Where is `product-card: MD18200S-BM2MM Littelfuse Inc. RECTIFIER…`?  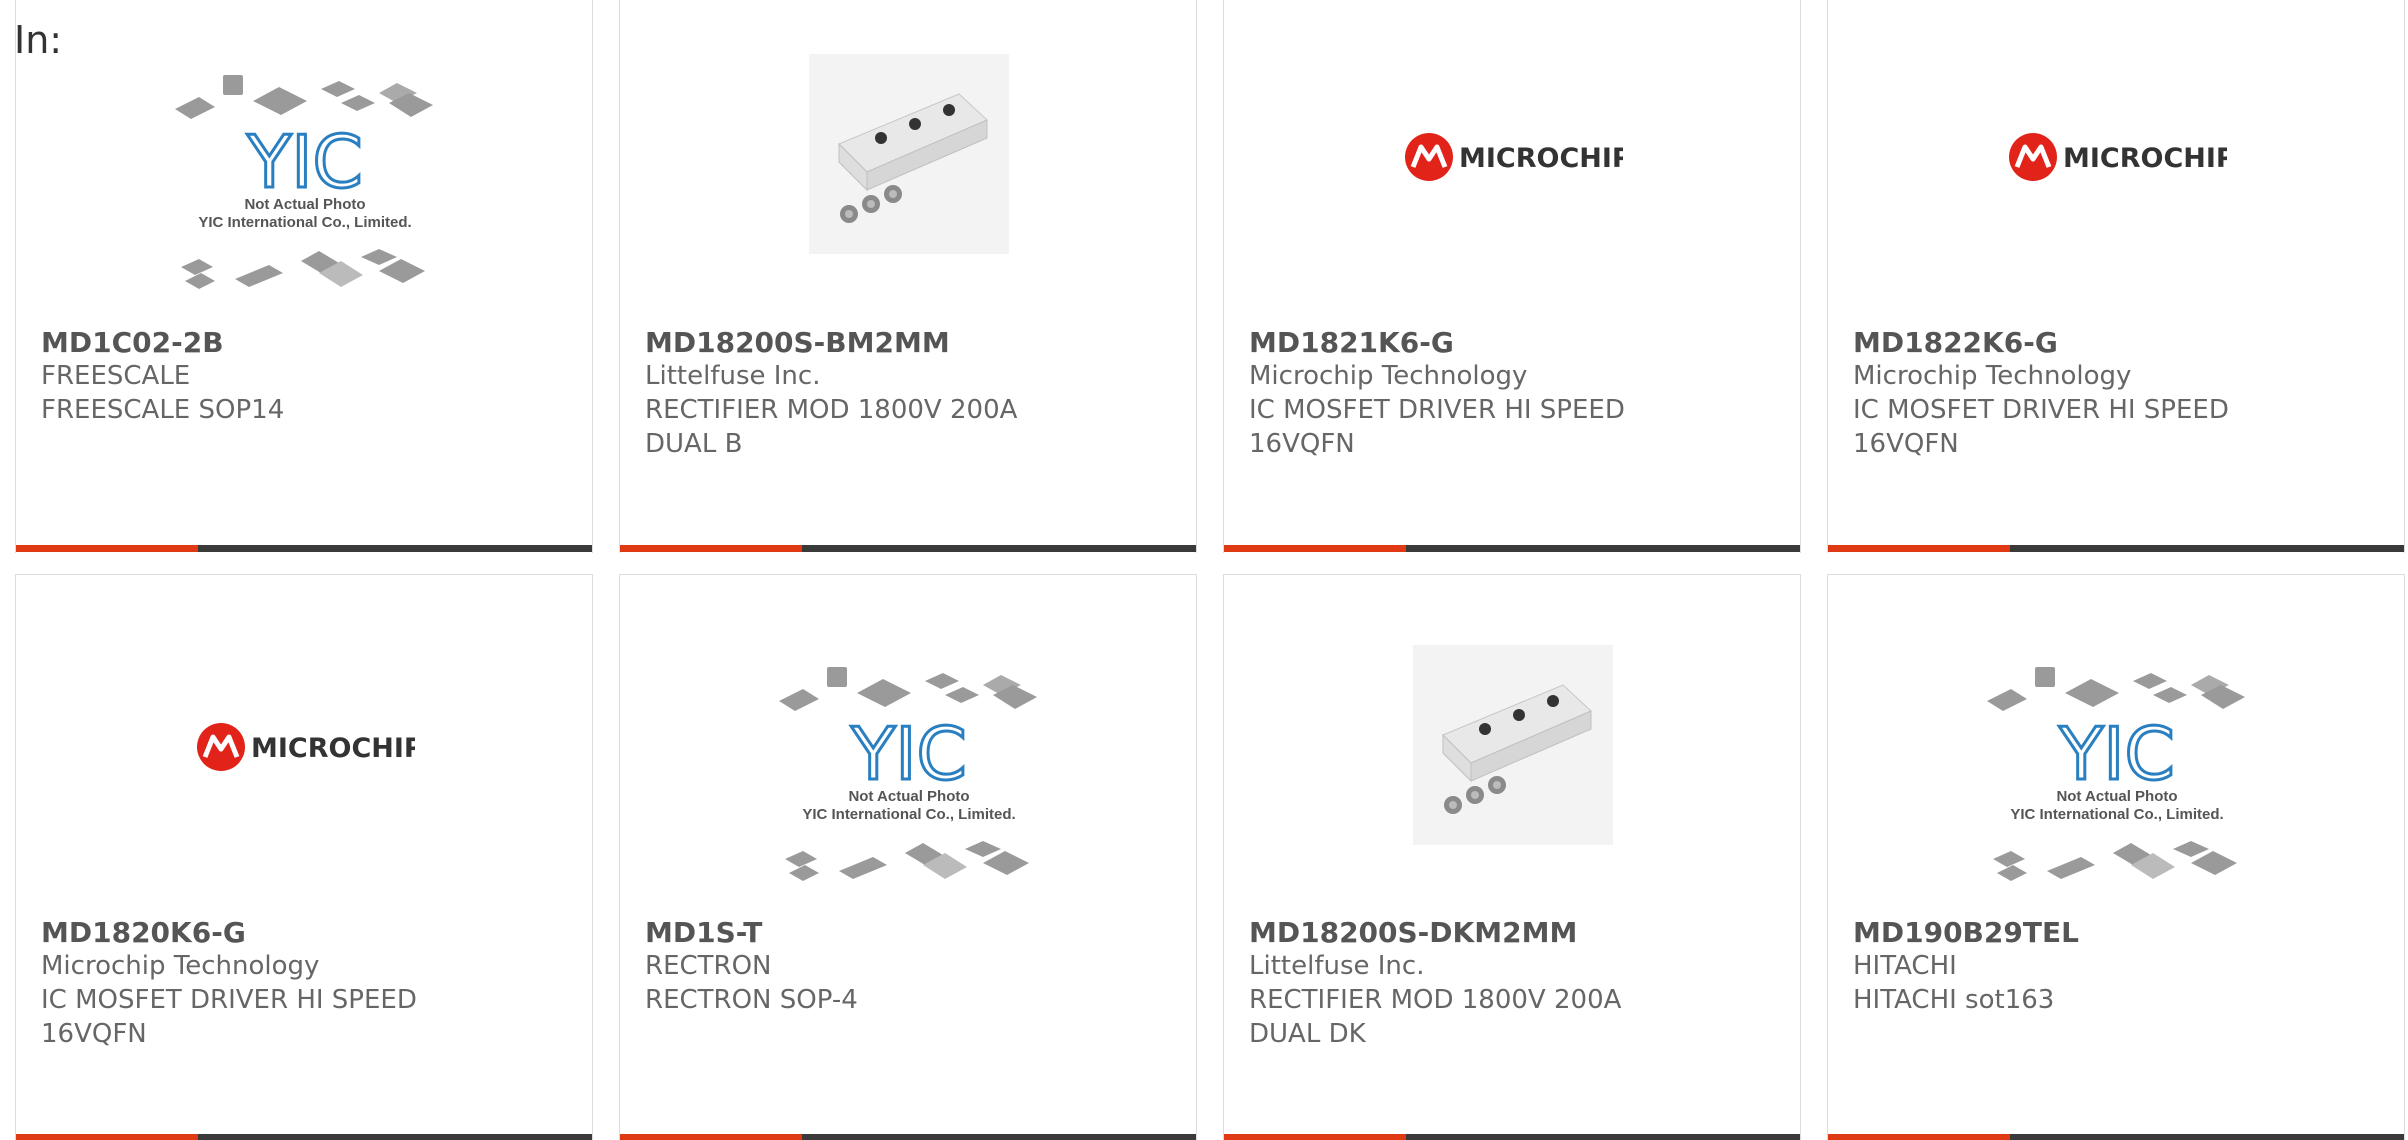 product-card: MD18200S-BM2MM Littelfuse Inc. RECTIFIER… is located at coordinates (908, 276).